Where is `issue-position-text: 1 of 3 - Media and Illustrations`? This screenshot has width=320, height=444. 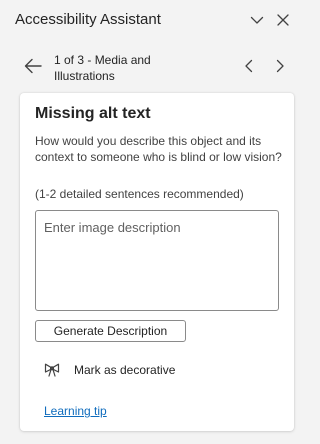
issue-position-text: 1 of 3 - Media and Illustrations is located at coordinates (102, 68).